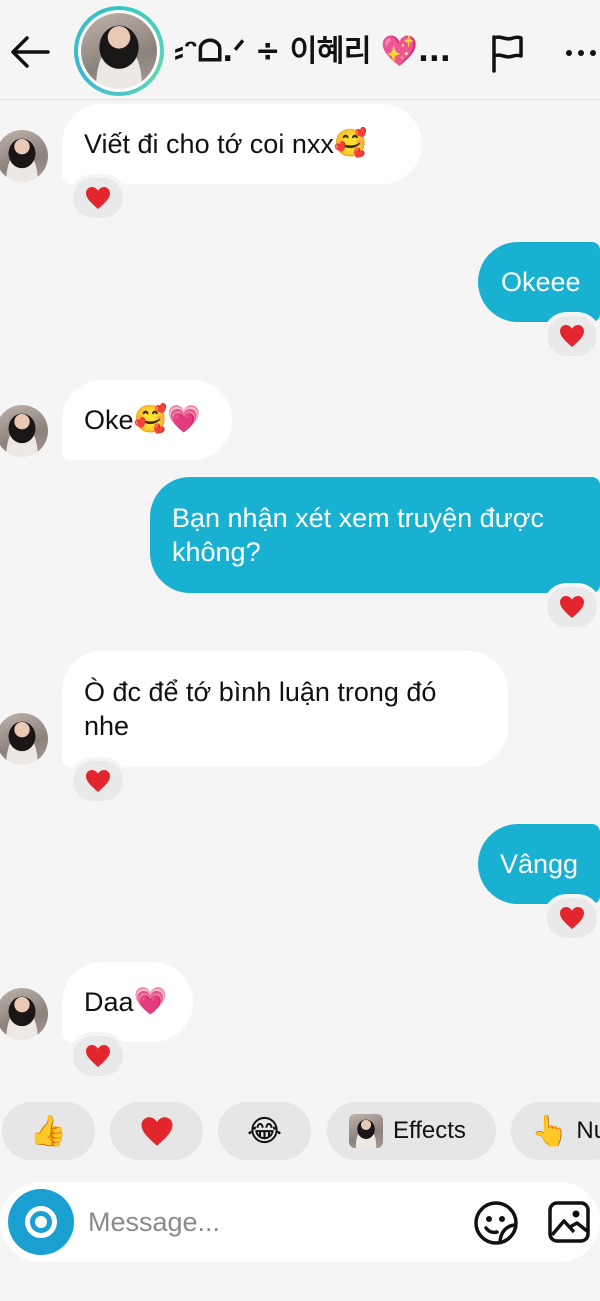 The height and width of the screenshot is (1301, 600). I want to click on message-emoji: 🥰, so click(350, 143).